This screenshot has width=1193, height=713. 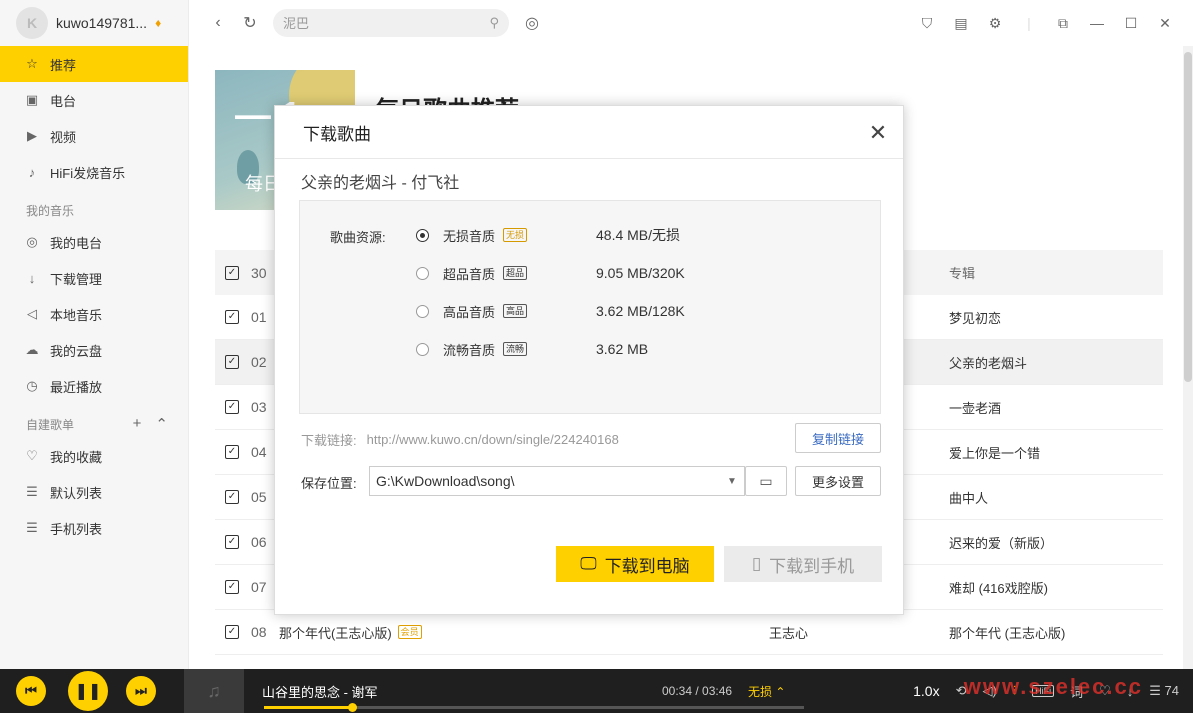 What do you see at coordinates (1097, 23) in the screenshot?
I see `minimize-icon: —` at bounding box center [1097, 23].